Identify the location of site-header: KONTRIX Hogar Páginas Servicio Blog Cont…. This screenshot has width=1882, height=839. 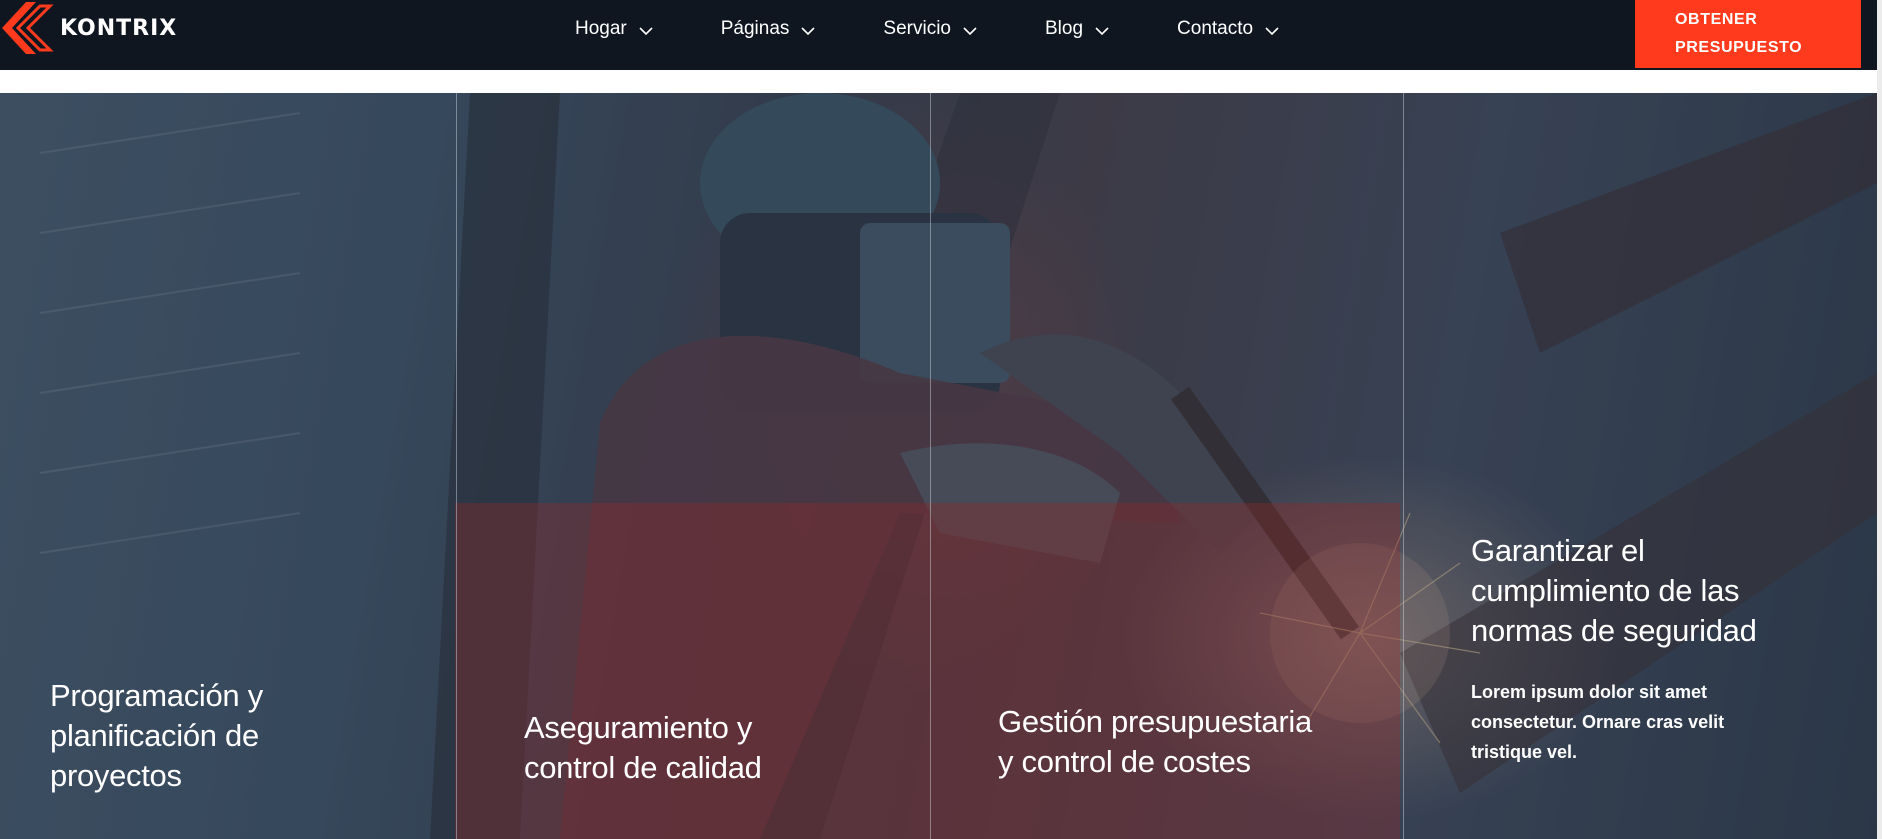
(941, 35).